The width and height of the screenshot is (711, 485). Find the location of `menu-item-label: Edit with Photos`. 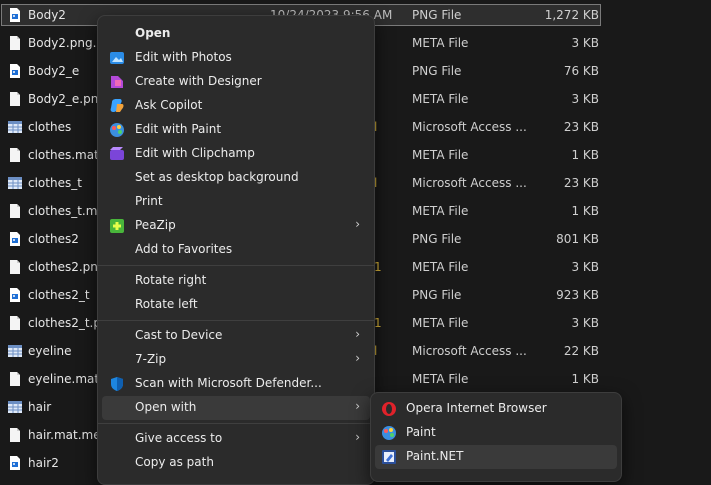

menu-item-label: Edit with Photos is located at coordinates (183, 57).